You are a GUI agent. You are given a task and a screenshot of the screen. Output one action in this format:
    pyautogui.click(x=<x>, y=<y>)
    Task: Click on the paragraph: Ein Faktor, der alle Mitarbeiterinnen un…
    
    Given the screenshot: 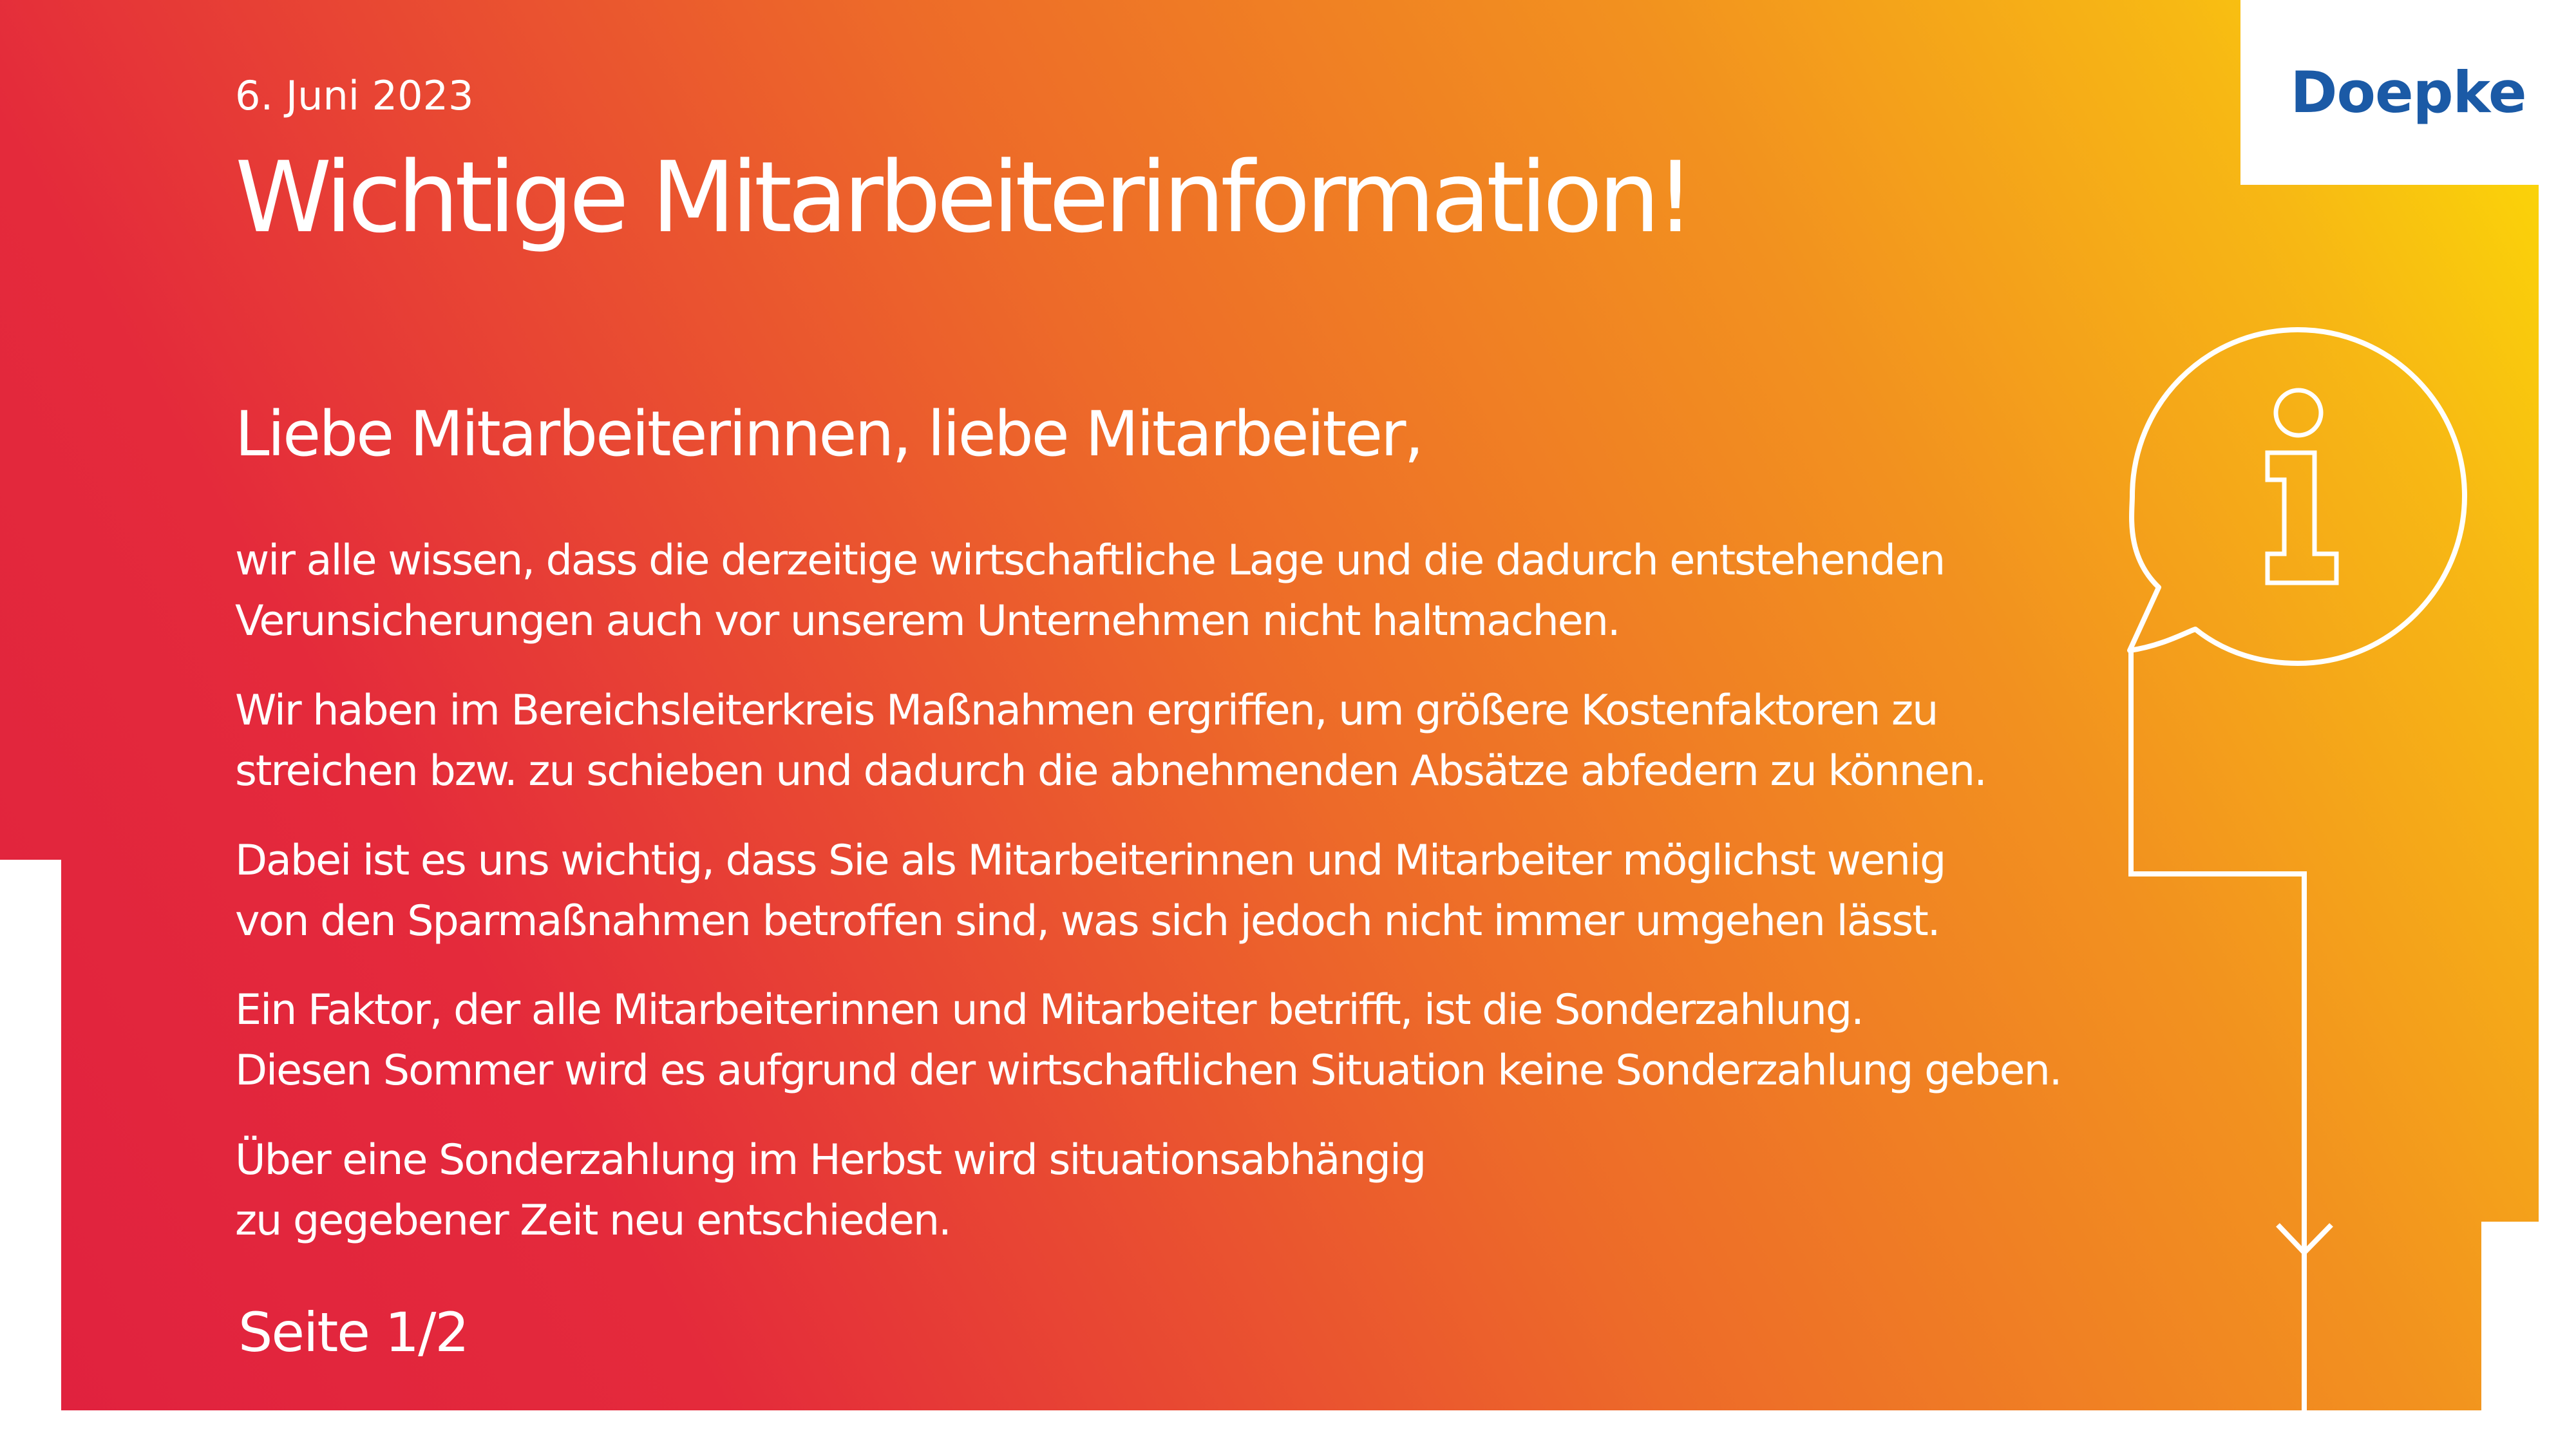 What is the action you would take?
    pyautogui.click(x=1148, y=1040)
    